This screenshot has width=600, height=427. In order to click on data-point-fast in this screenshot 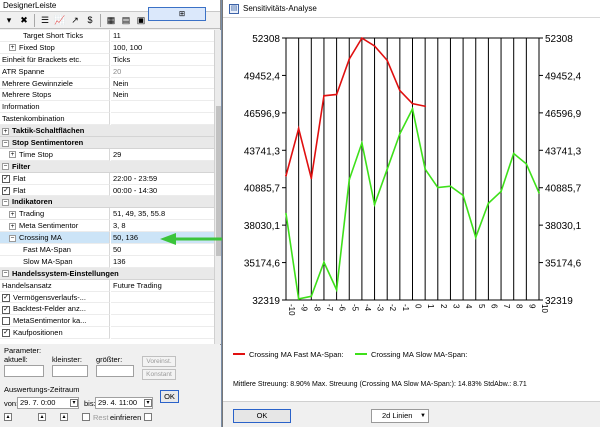, I will do `click(336, 94)`.